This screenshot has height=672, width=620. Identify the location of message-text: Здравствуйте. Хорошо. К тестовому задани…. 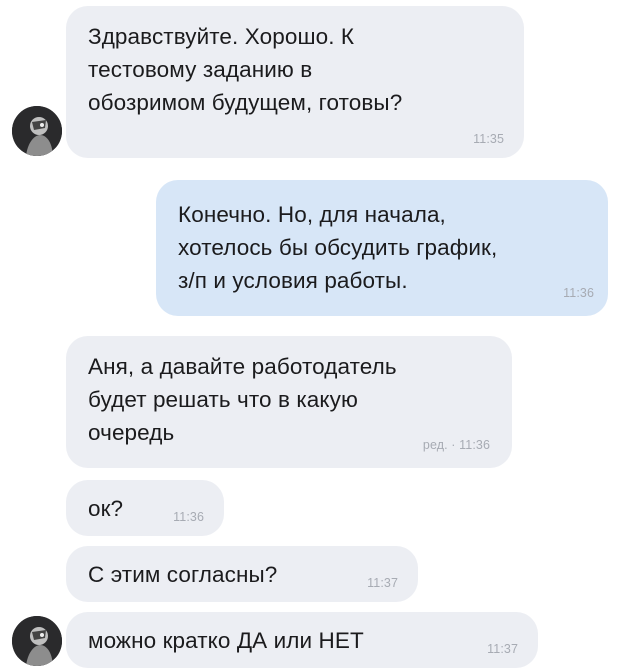
(245, 69).